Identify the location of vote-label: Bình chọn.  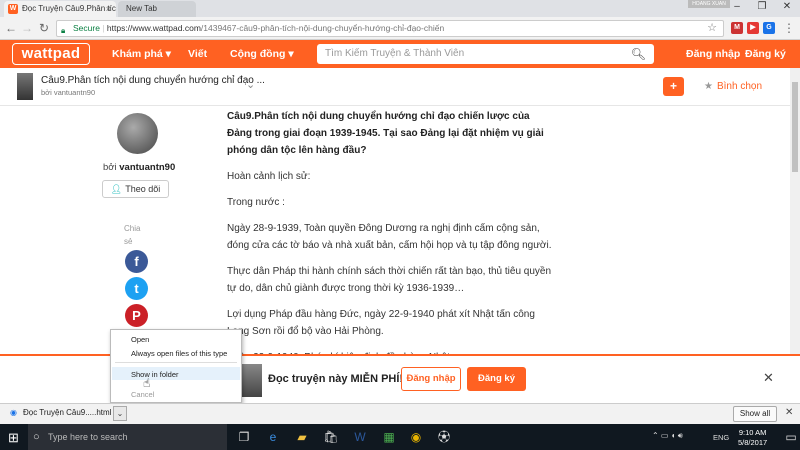
(739, 86).